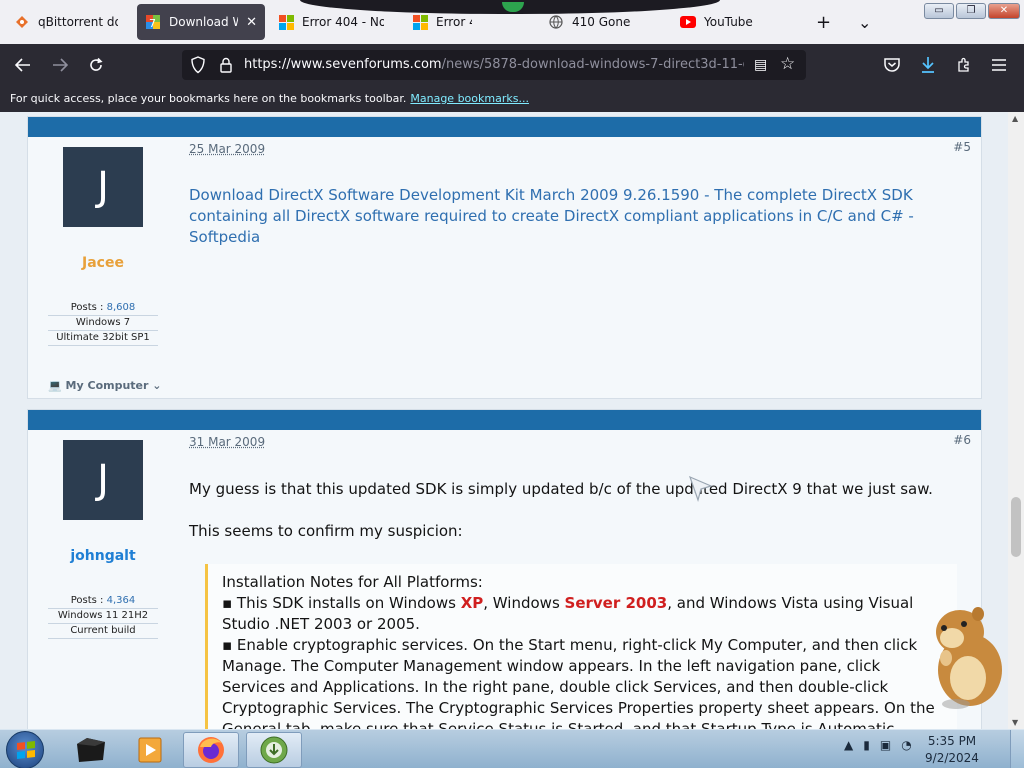 This screenshot has width=1024, height=768. Describe the element at coordinates (87, 600) in the screenshot. I see `posts-label: Posts :` at that location.